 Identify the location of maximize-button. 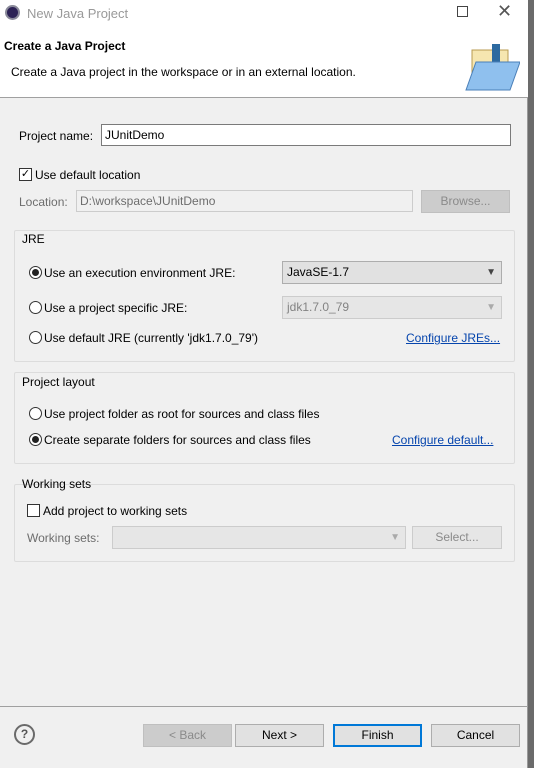
(462, 11).